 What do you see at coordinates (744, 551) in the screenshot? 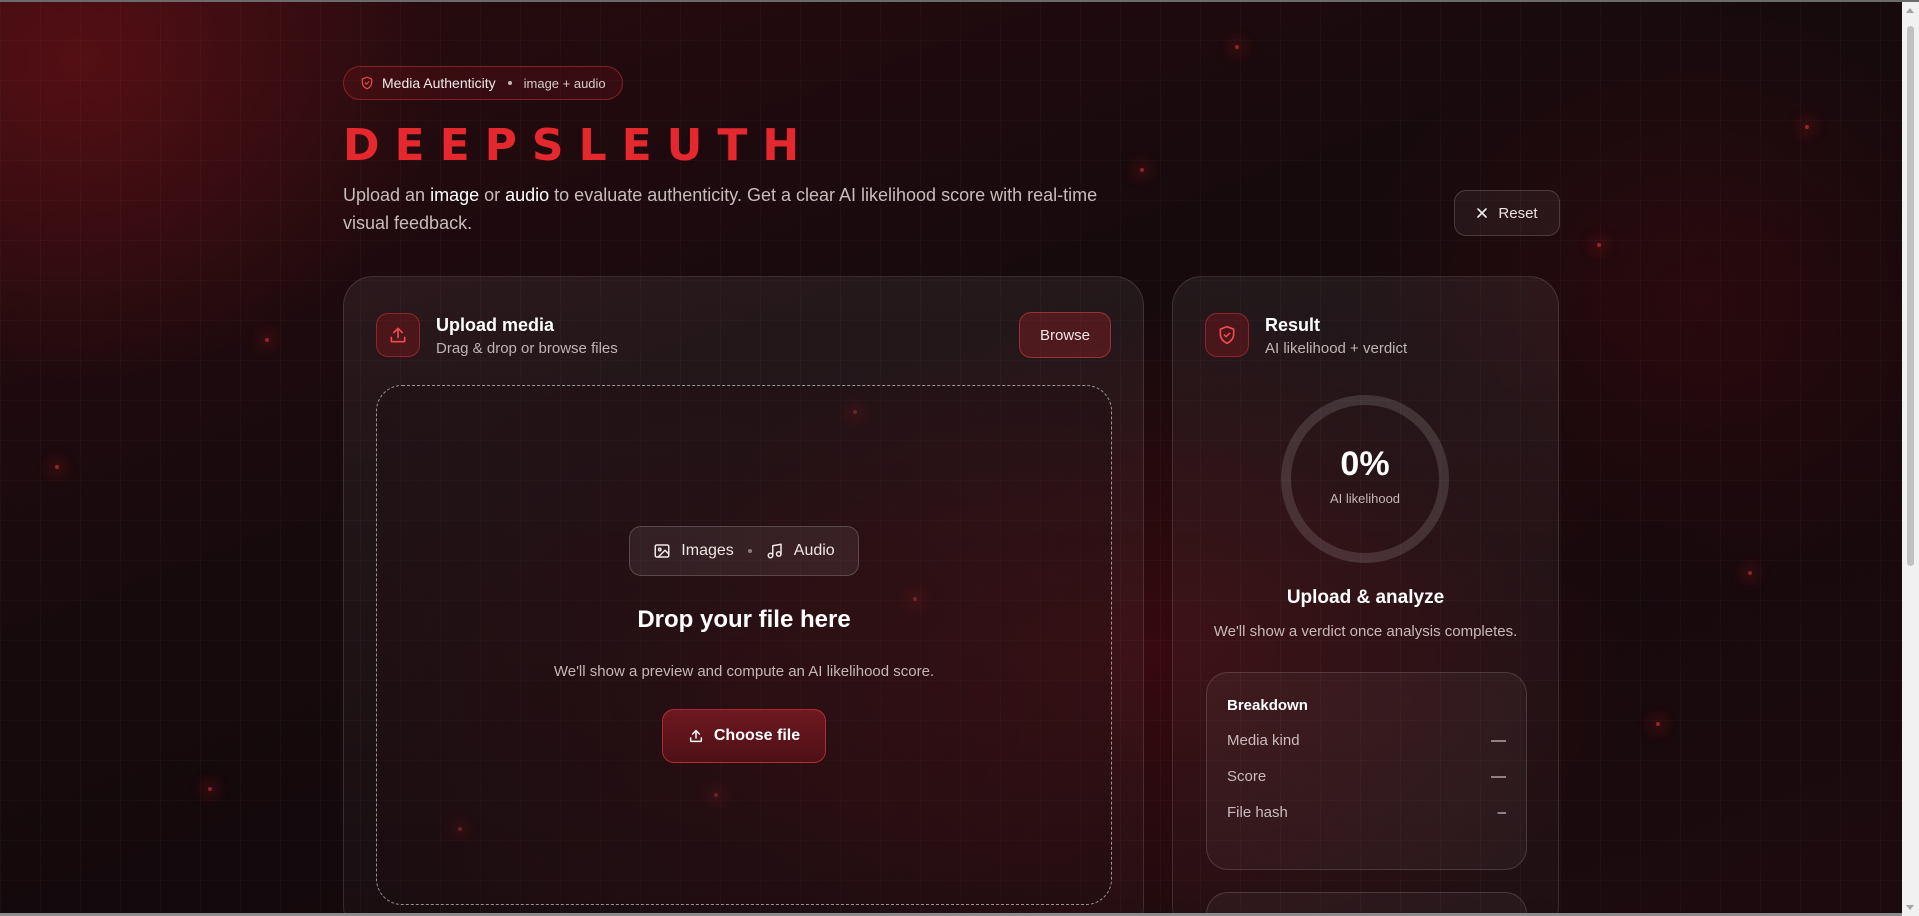
I see `media-types-chip: Images Audio` at bounding box center [744, 551].